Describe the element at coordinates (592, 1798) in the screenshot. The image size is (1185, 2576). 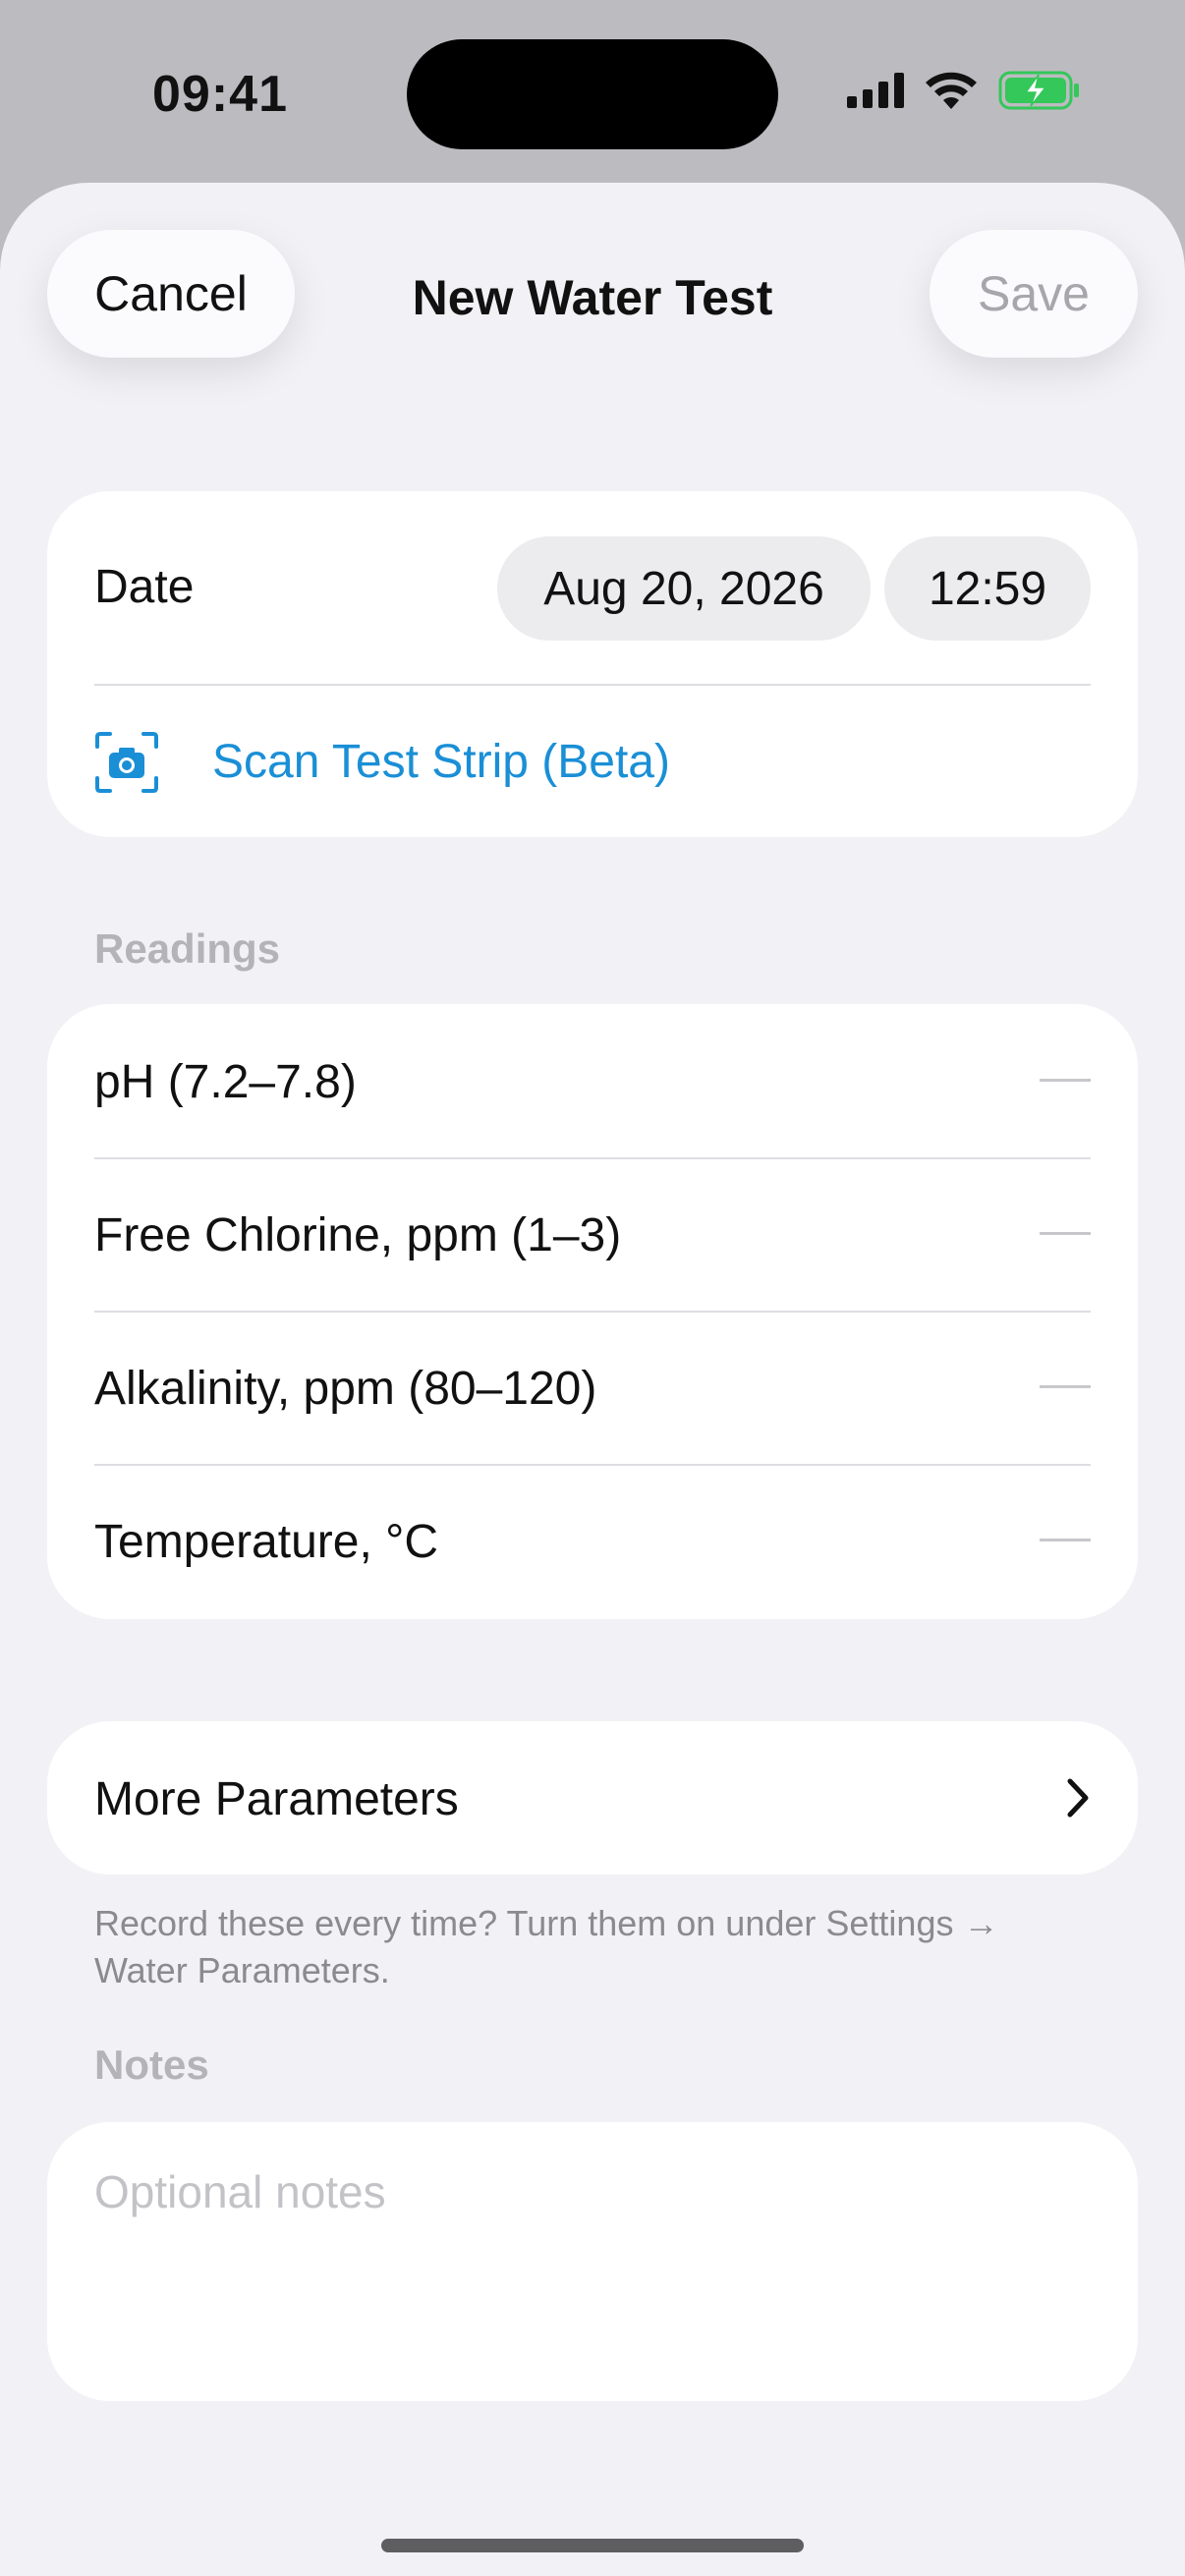
I see `more-parameters-row: More Parameters` at that location.